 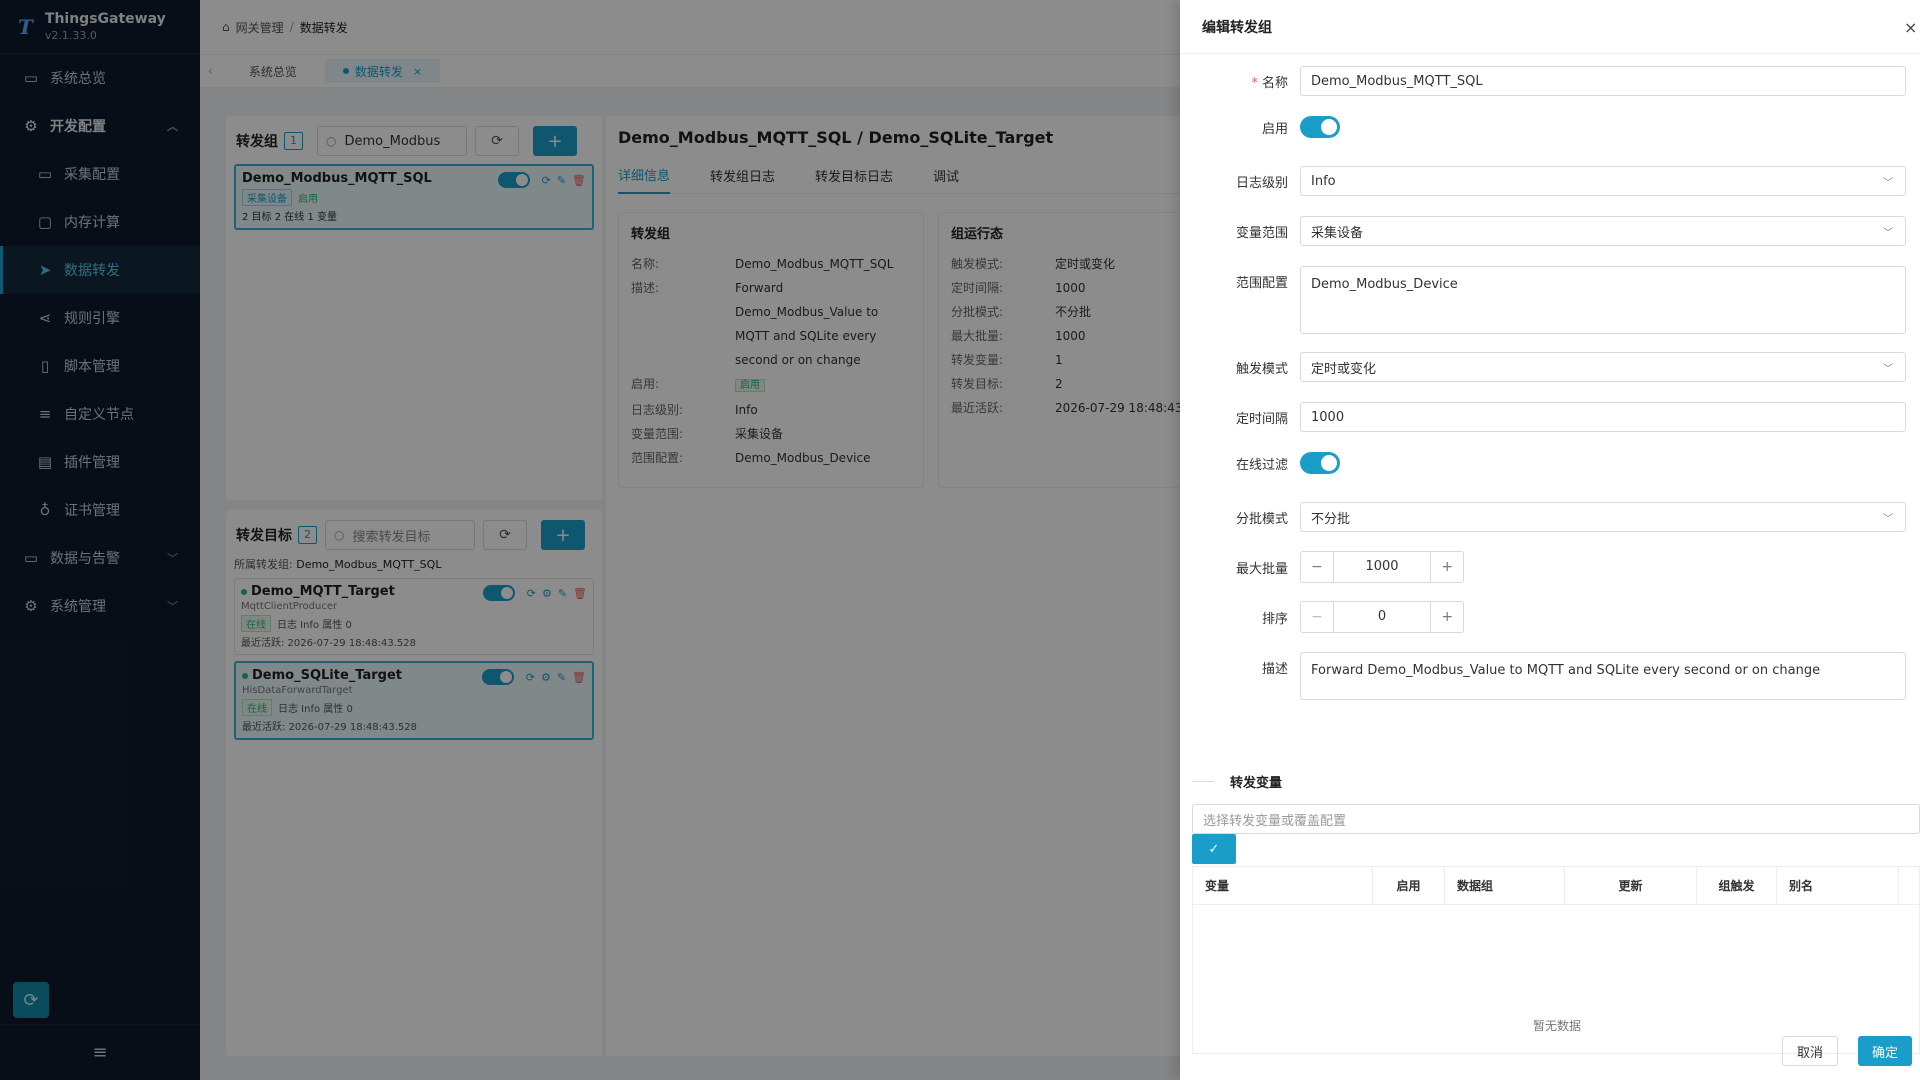 I want to click on sort-stepper: − 0 +, so click(x=1382, y=617).